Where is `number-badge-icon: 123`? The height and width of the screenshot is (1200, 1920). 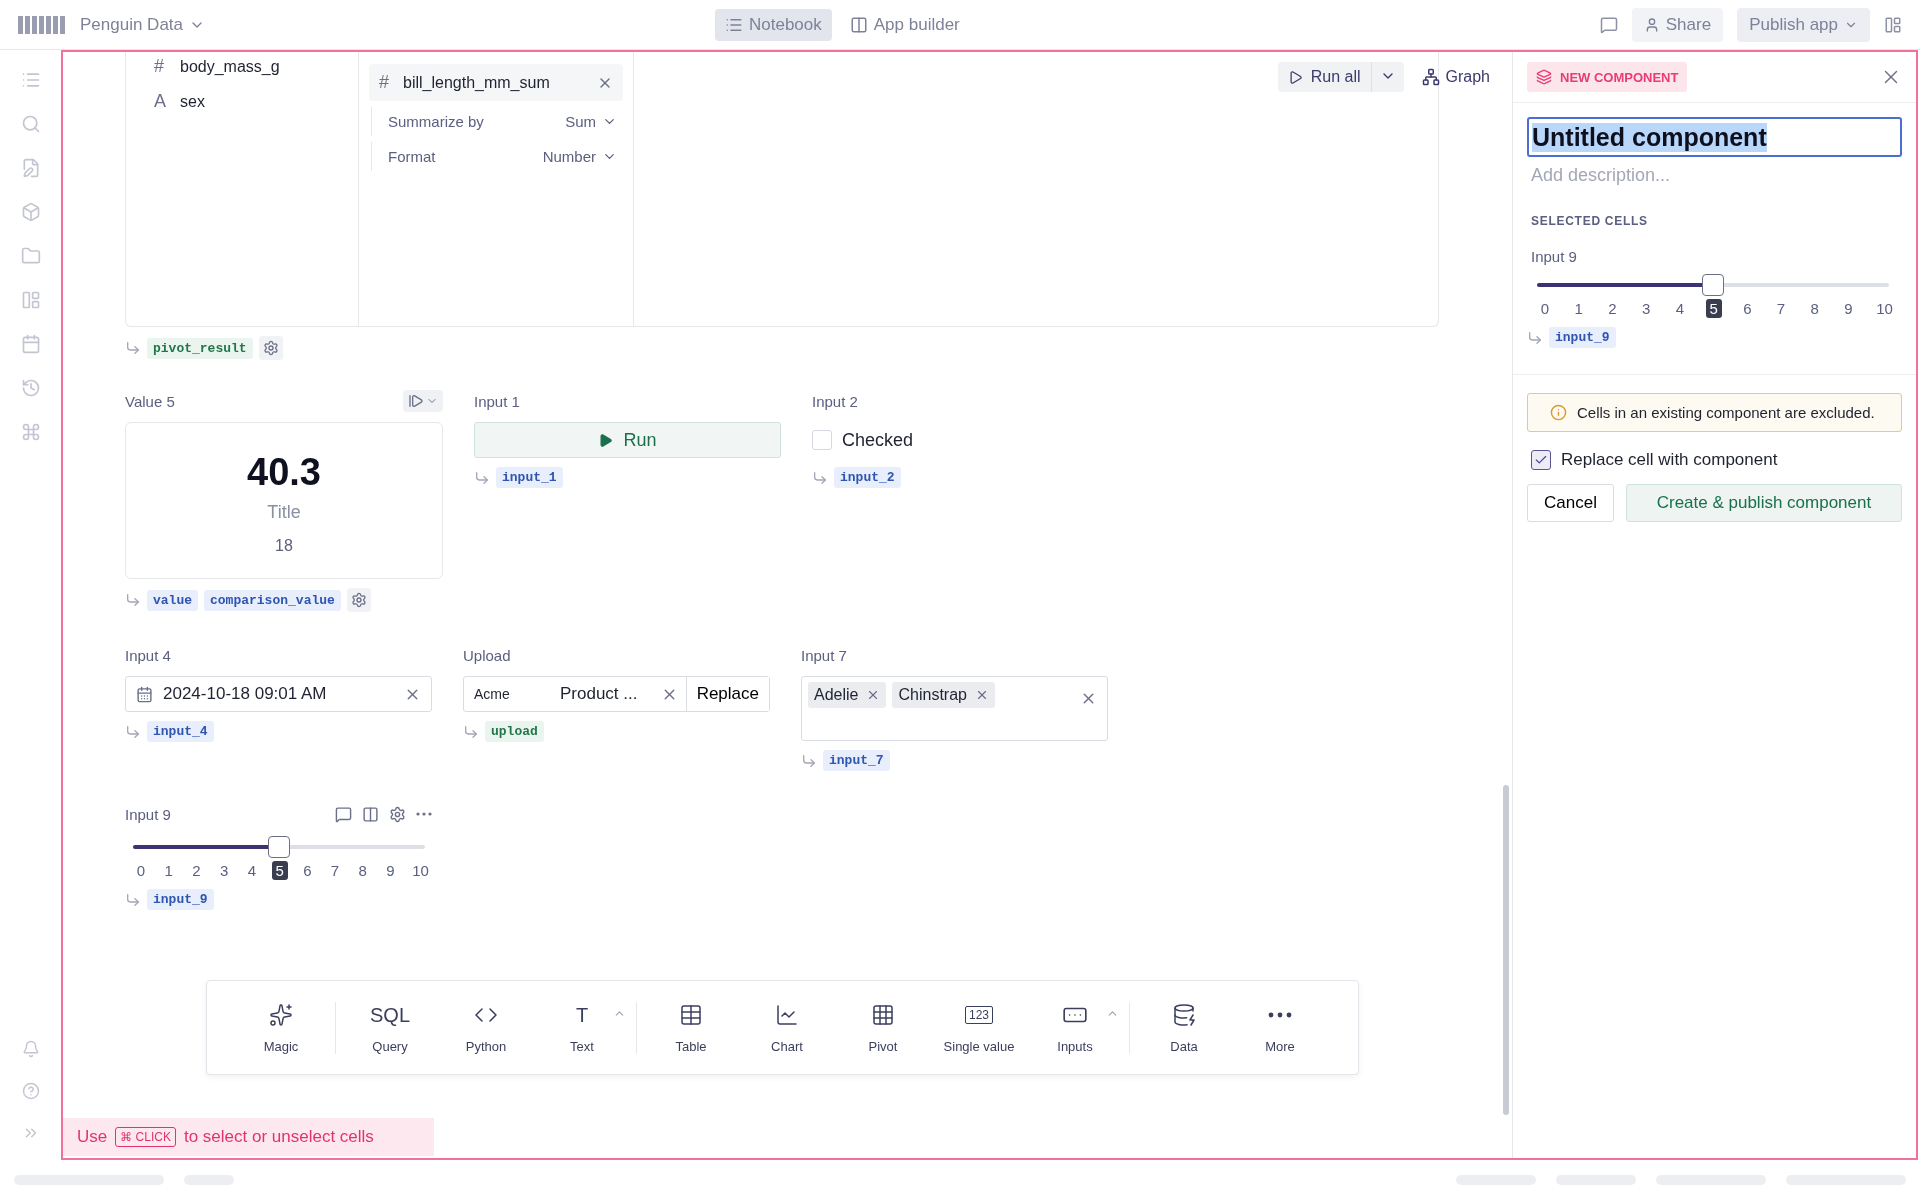
number-badge-icon: 123 is located at coordinates (979, 1015).